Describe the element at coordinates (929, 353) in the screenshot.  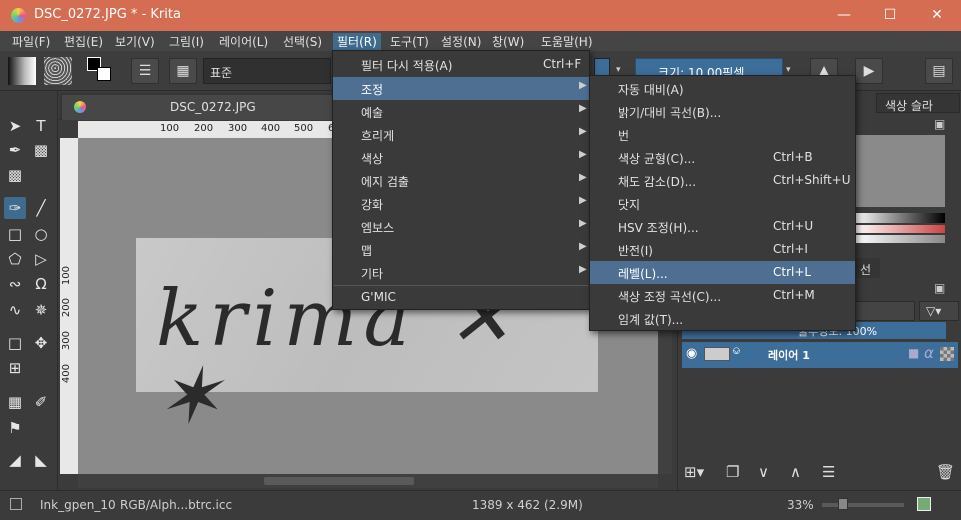
I see `alpha-lock-icon: α` at that location.